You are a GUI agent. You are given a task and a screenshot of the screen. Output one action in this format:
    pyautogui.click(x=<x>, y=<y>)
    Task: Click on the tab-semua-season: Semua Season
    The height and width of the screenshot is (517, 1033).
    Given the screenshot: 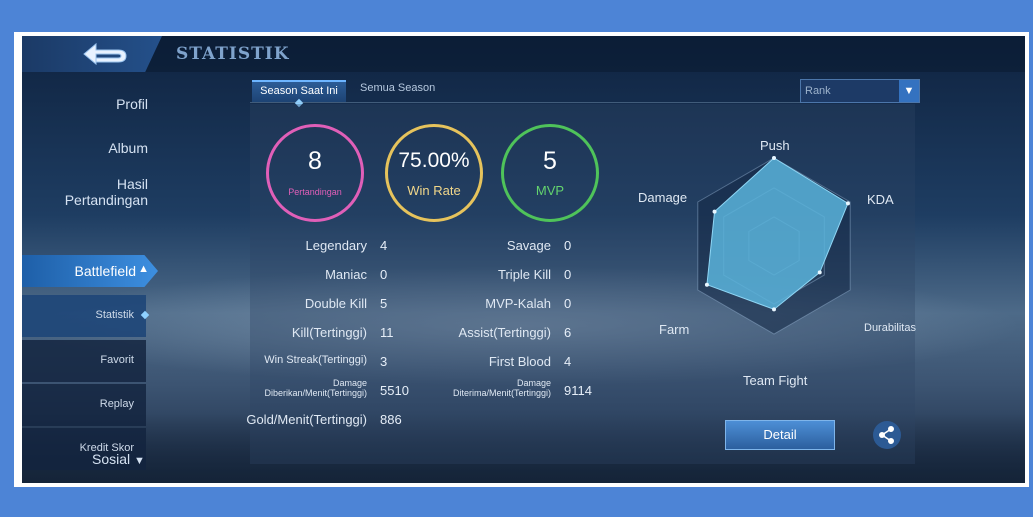 What is the action you would take?
    pyautogui.click(x=397, y=88)
    